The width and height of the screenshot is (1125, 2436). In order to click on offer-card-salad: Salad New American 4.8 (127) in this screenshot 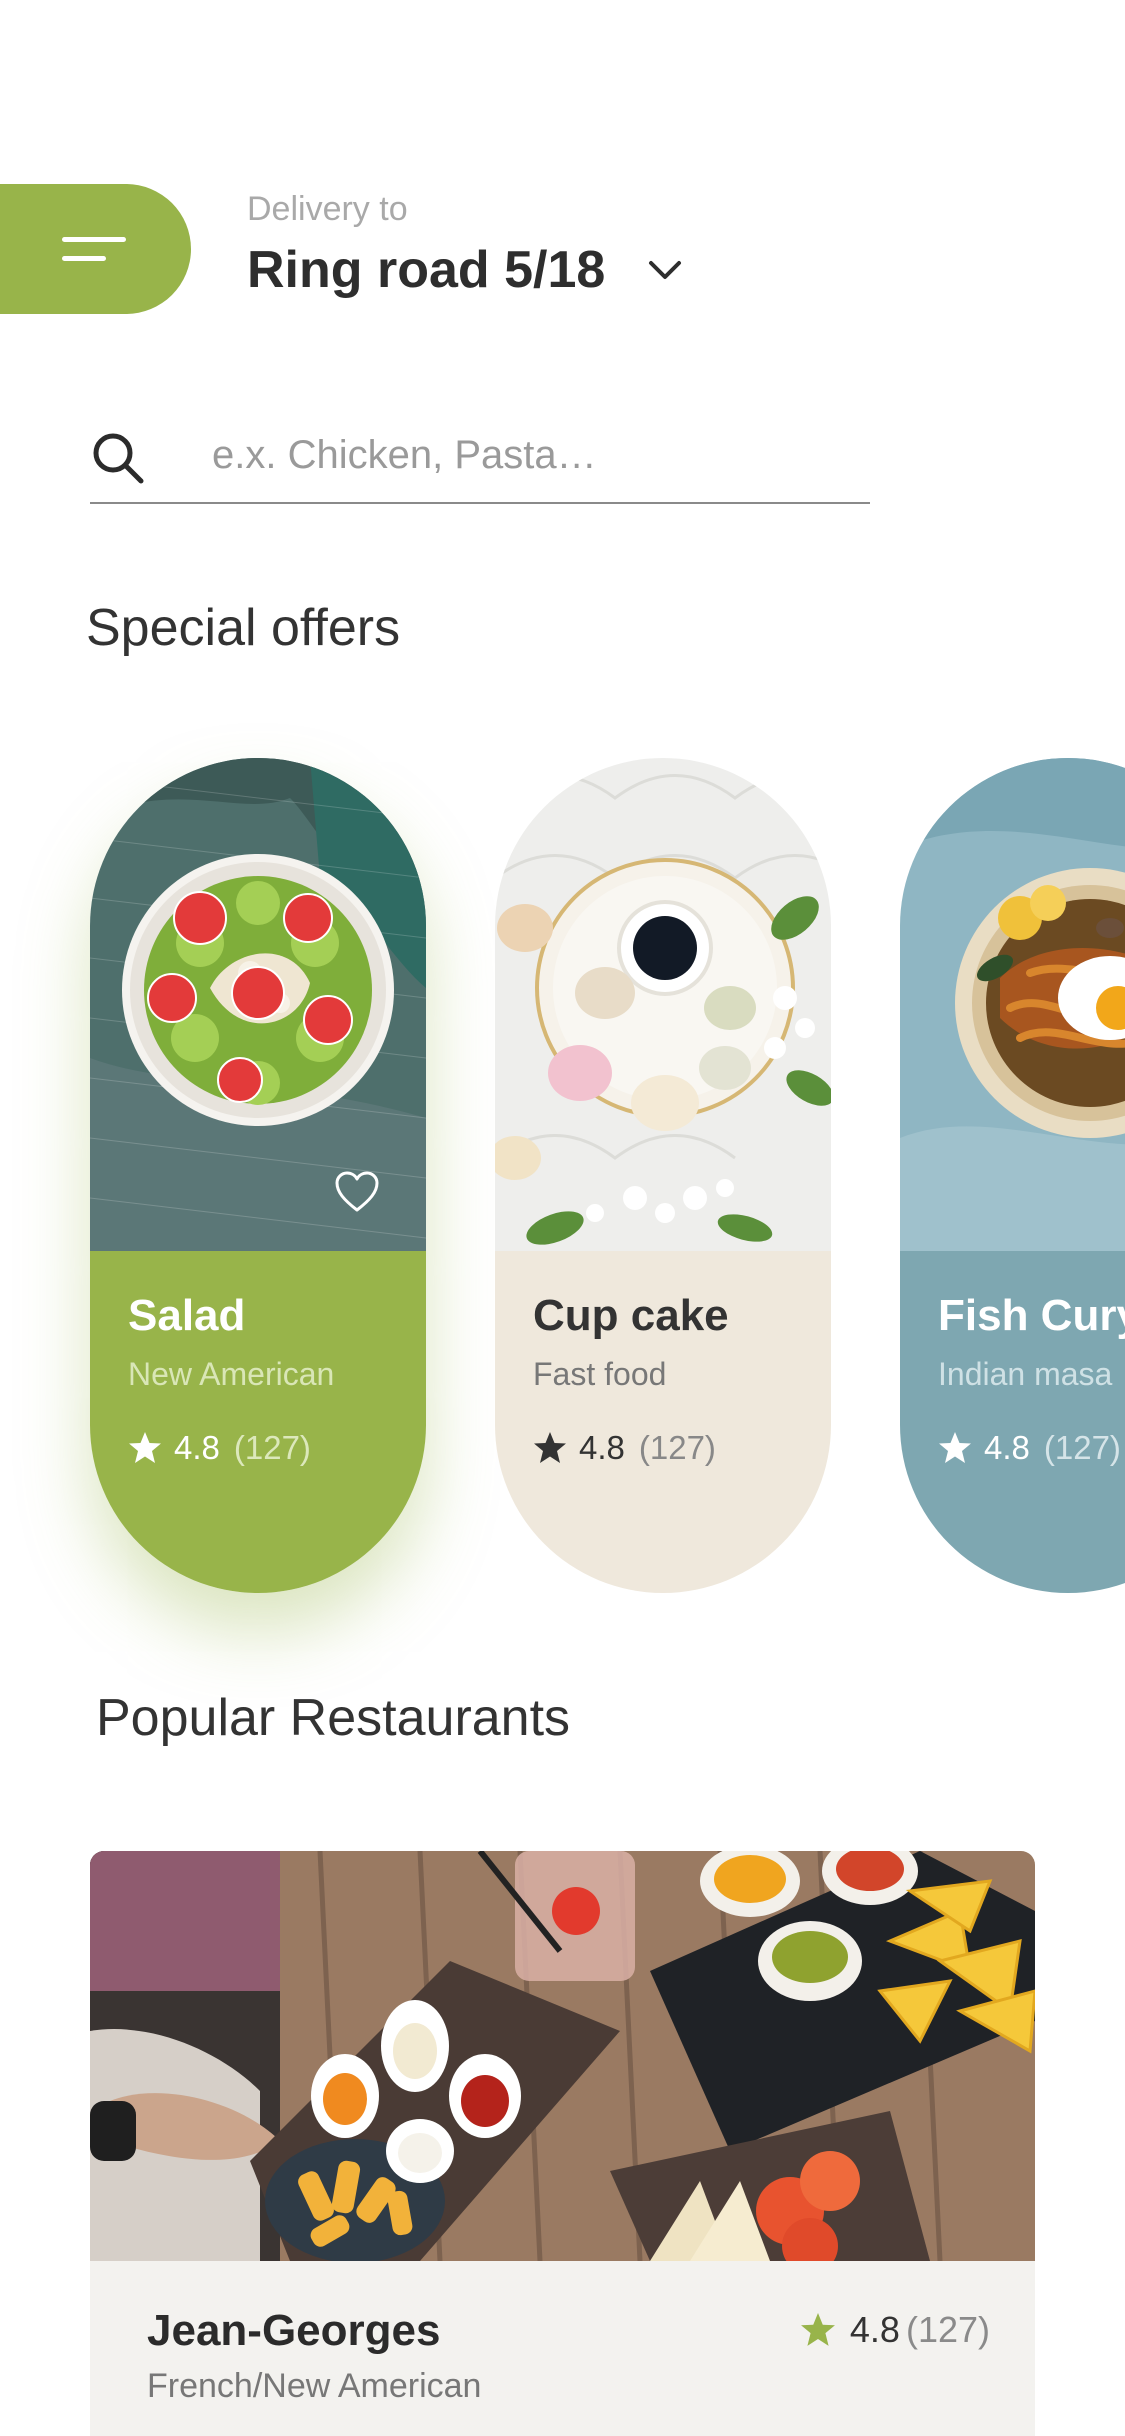, I will do `click(258, 1175)`.